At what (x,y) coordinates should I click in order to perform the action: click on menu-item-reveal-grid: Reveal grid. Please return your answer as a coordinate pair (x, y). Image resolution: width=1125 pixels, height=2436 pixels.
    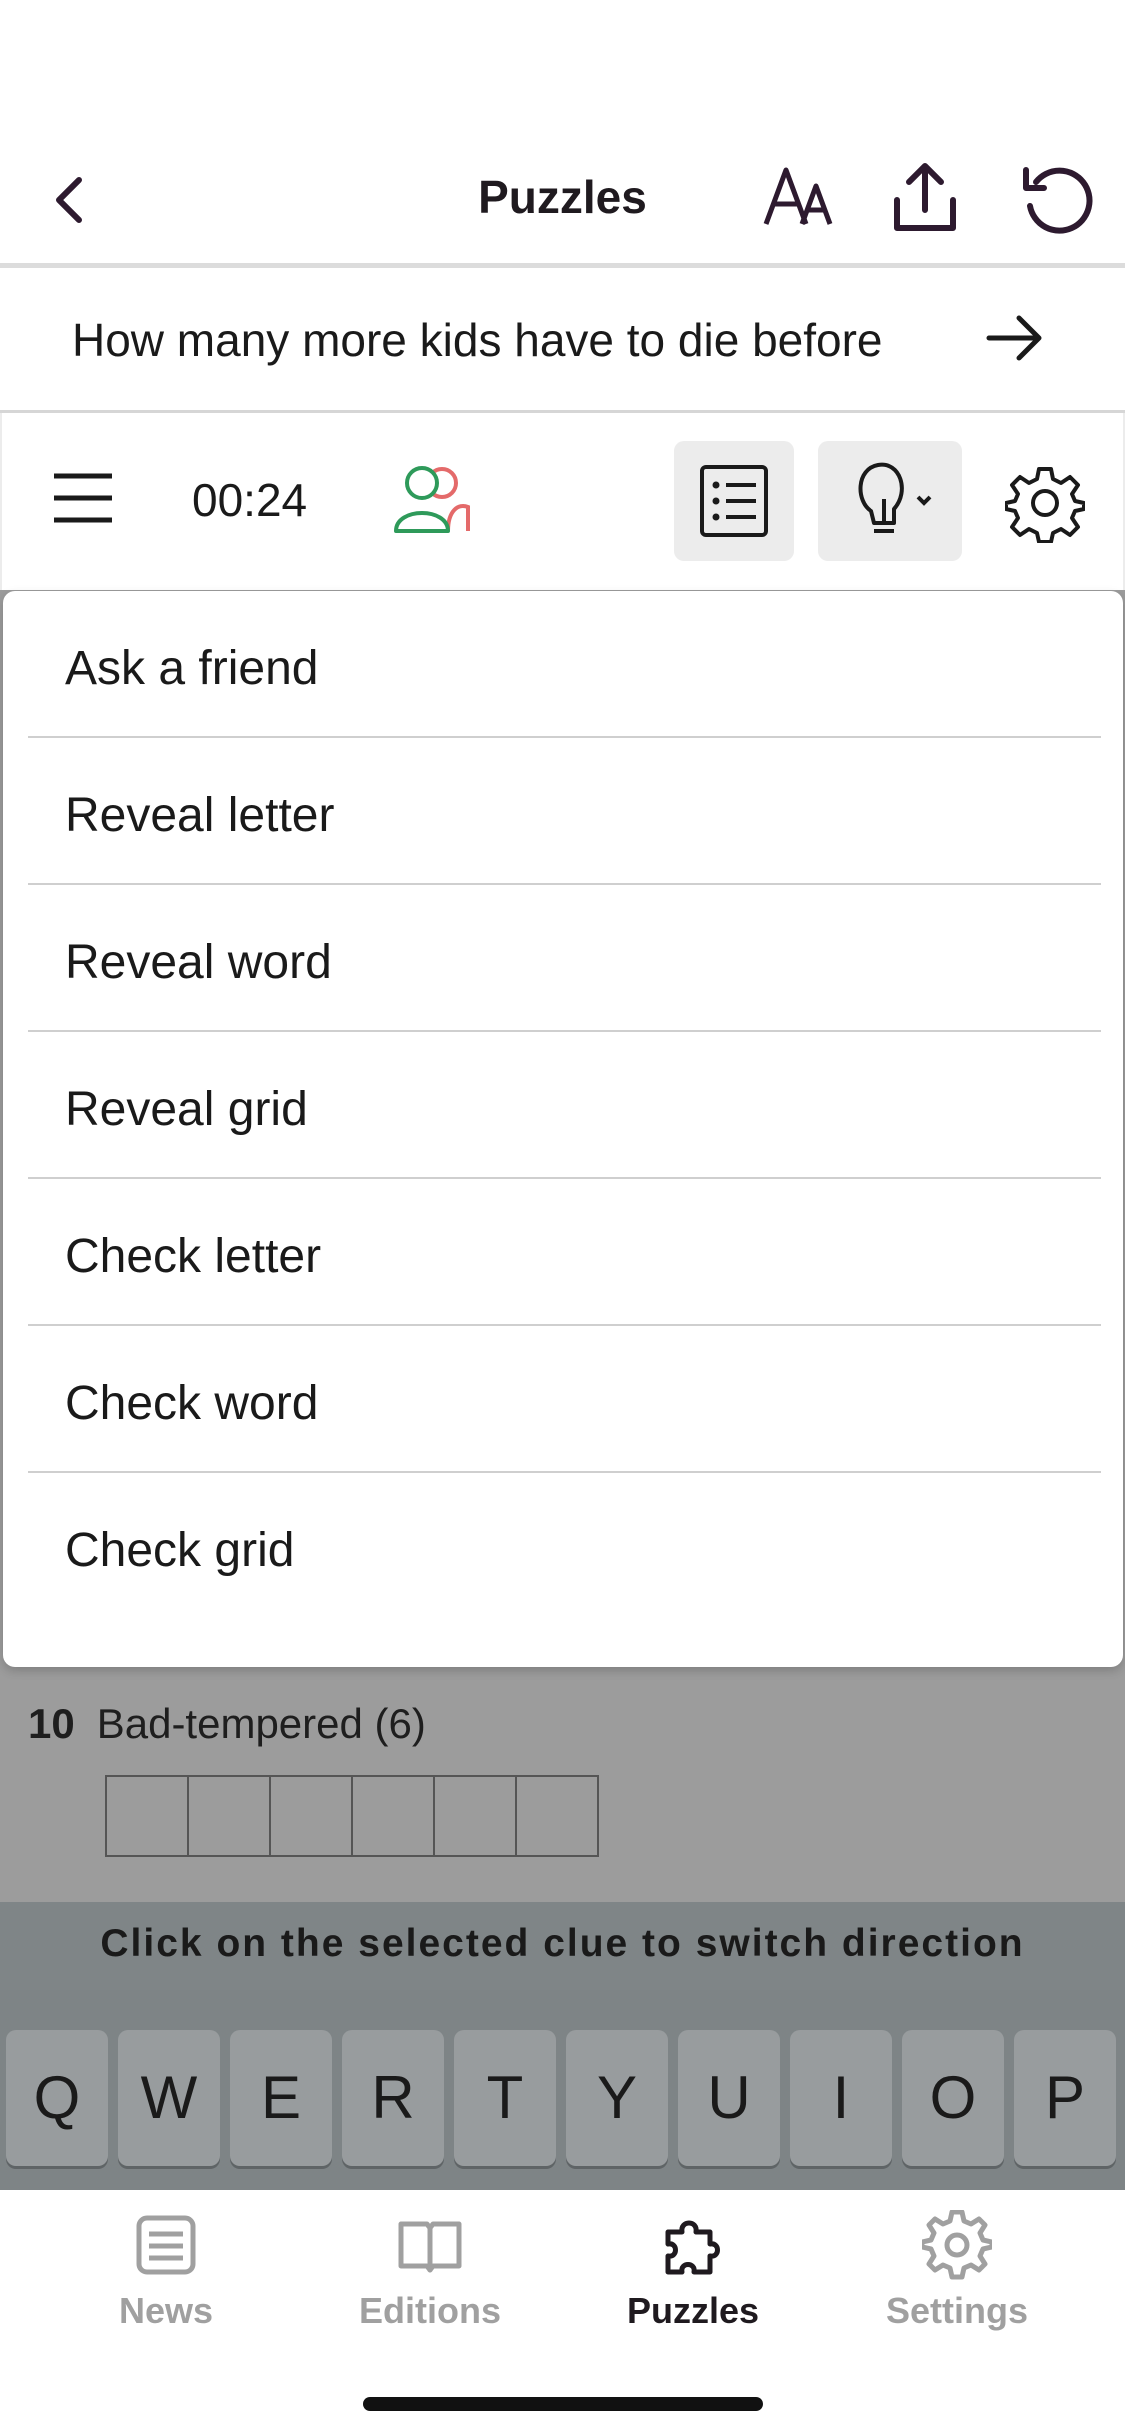
    Looking at the image, I should click on (564, 1105).